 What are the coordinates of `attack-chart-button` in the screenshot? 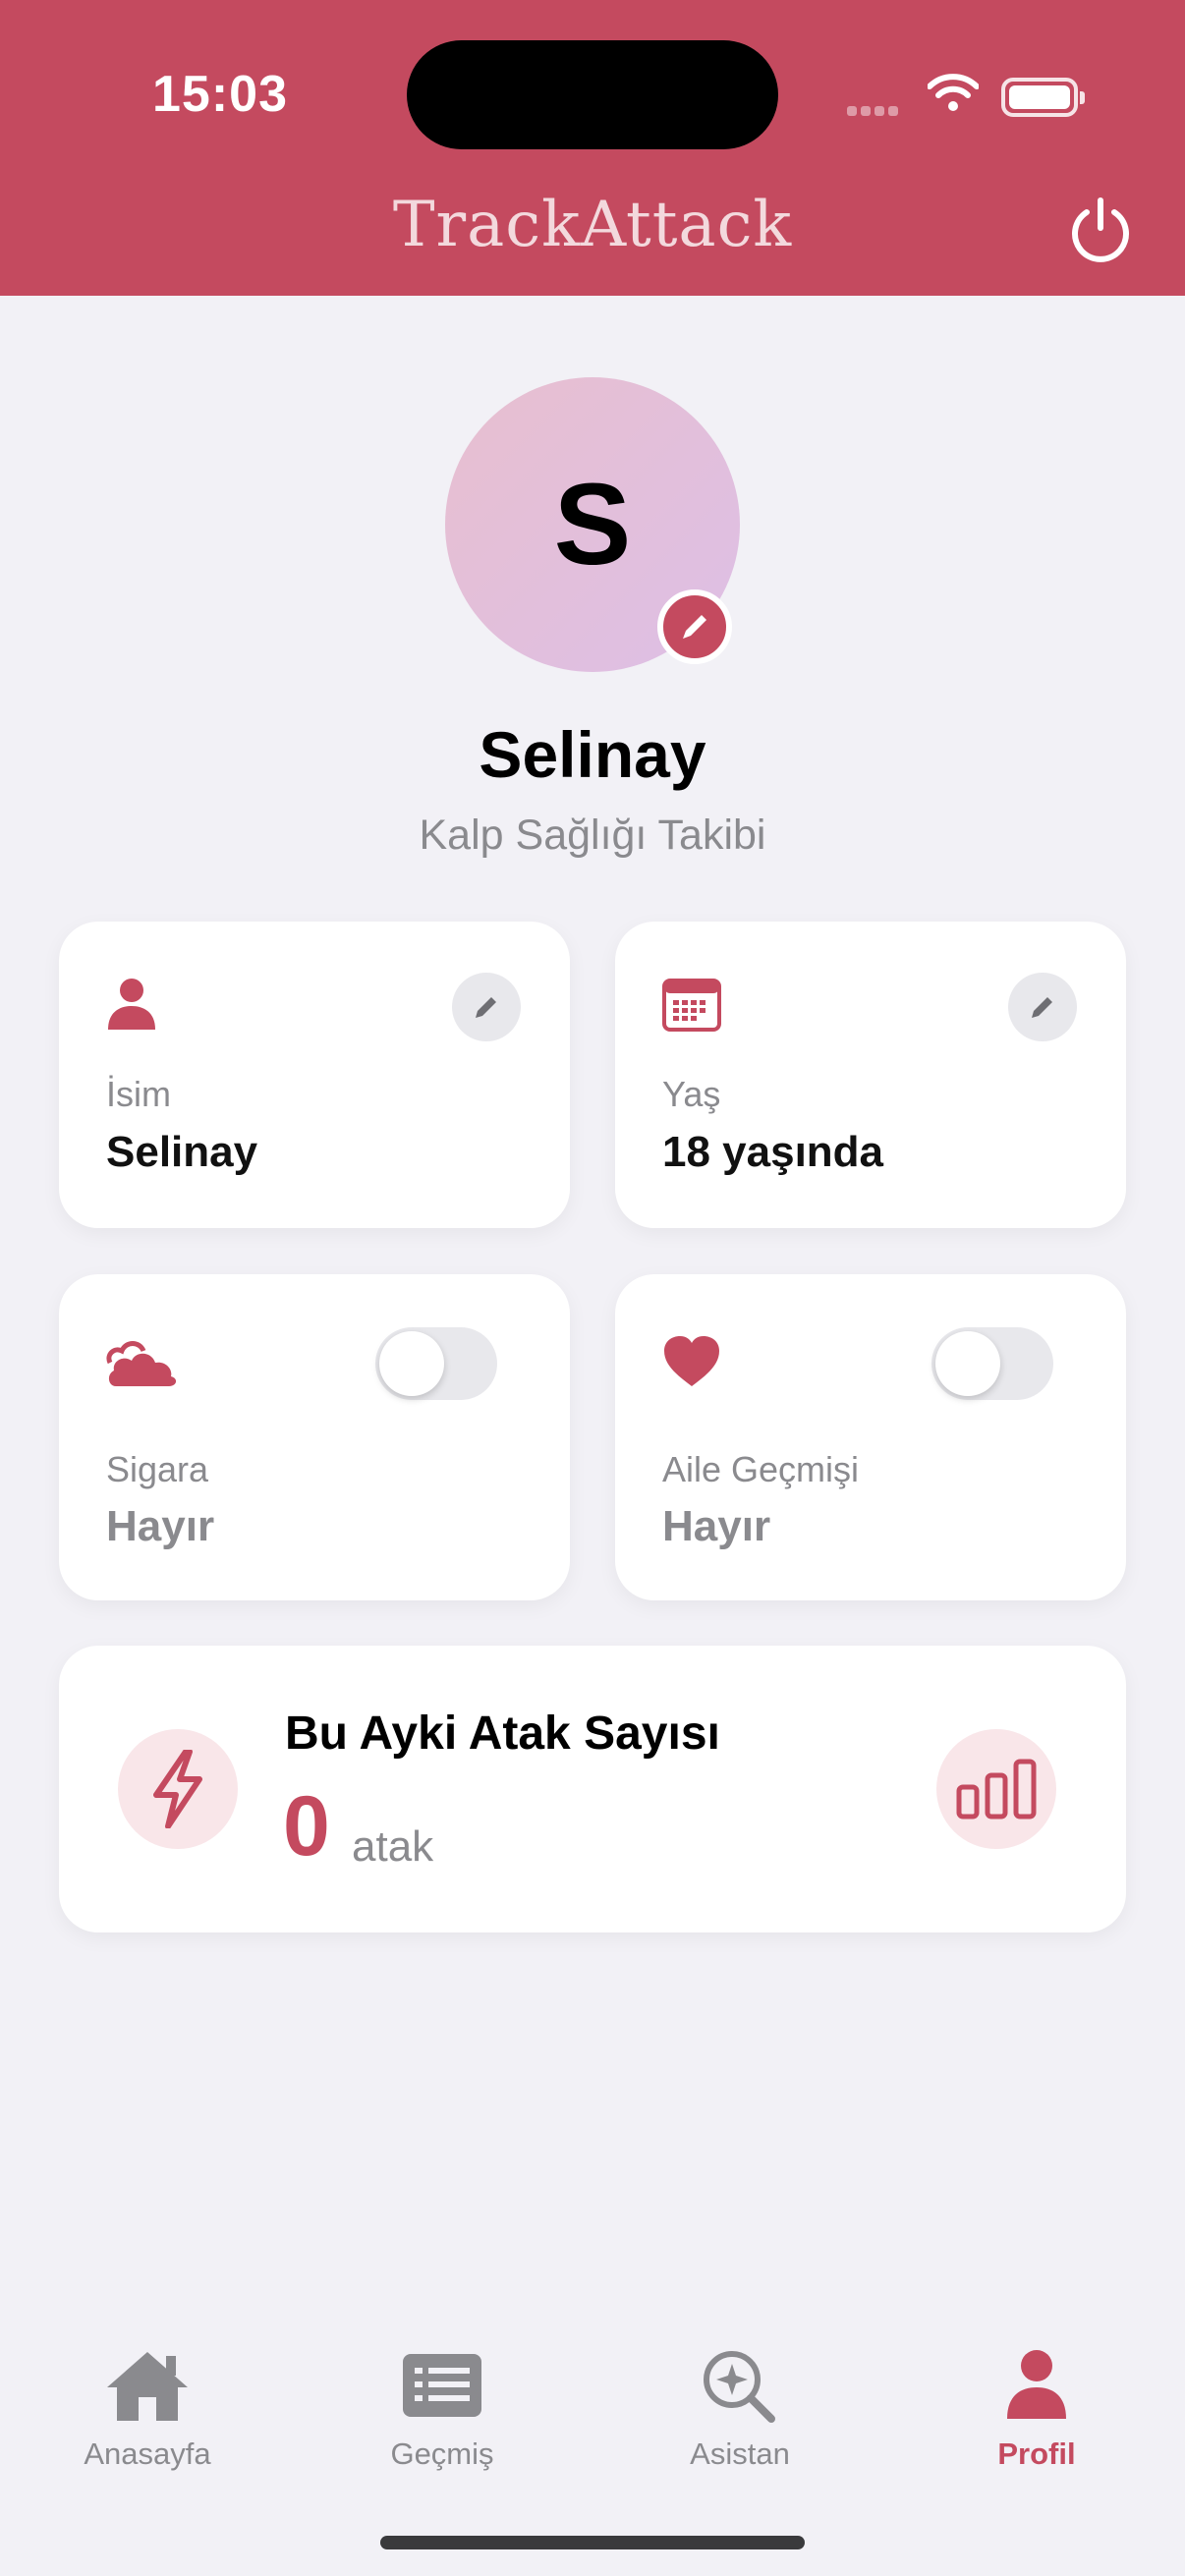 It's located at (996, 1789).